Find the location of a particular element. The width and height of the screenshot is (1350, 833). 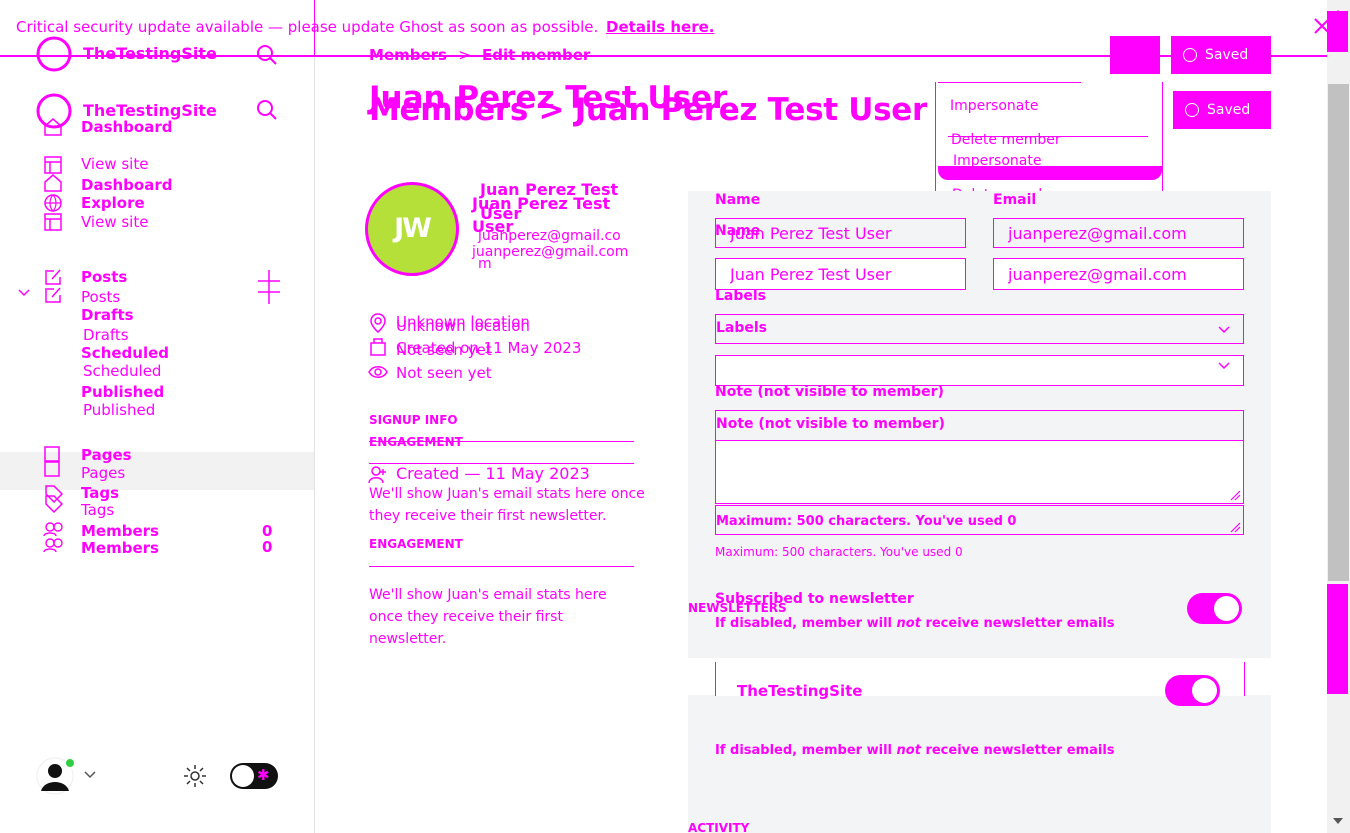

members-icon is located at coordinates (54, 538).